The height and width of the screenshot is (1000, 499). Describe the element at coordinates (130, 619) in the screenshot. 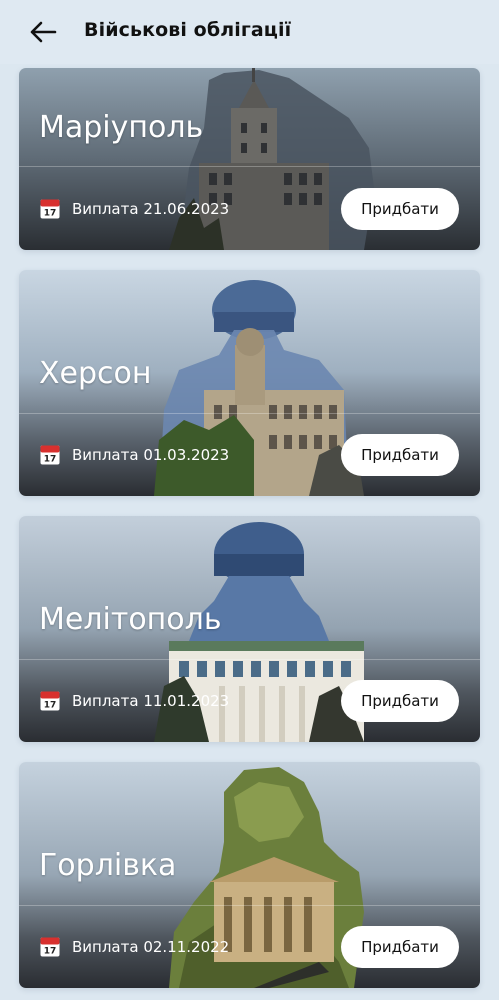

I see `card-city-name: Мелітополь` at that location.